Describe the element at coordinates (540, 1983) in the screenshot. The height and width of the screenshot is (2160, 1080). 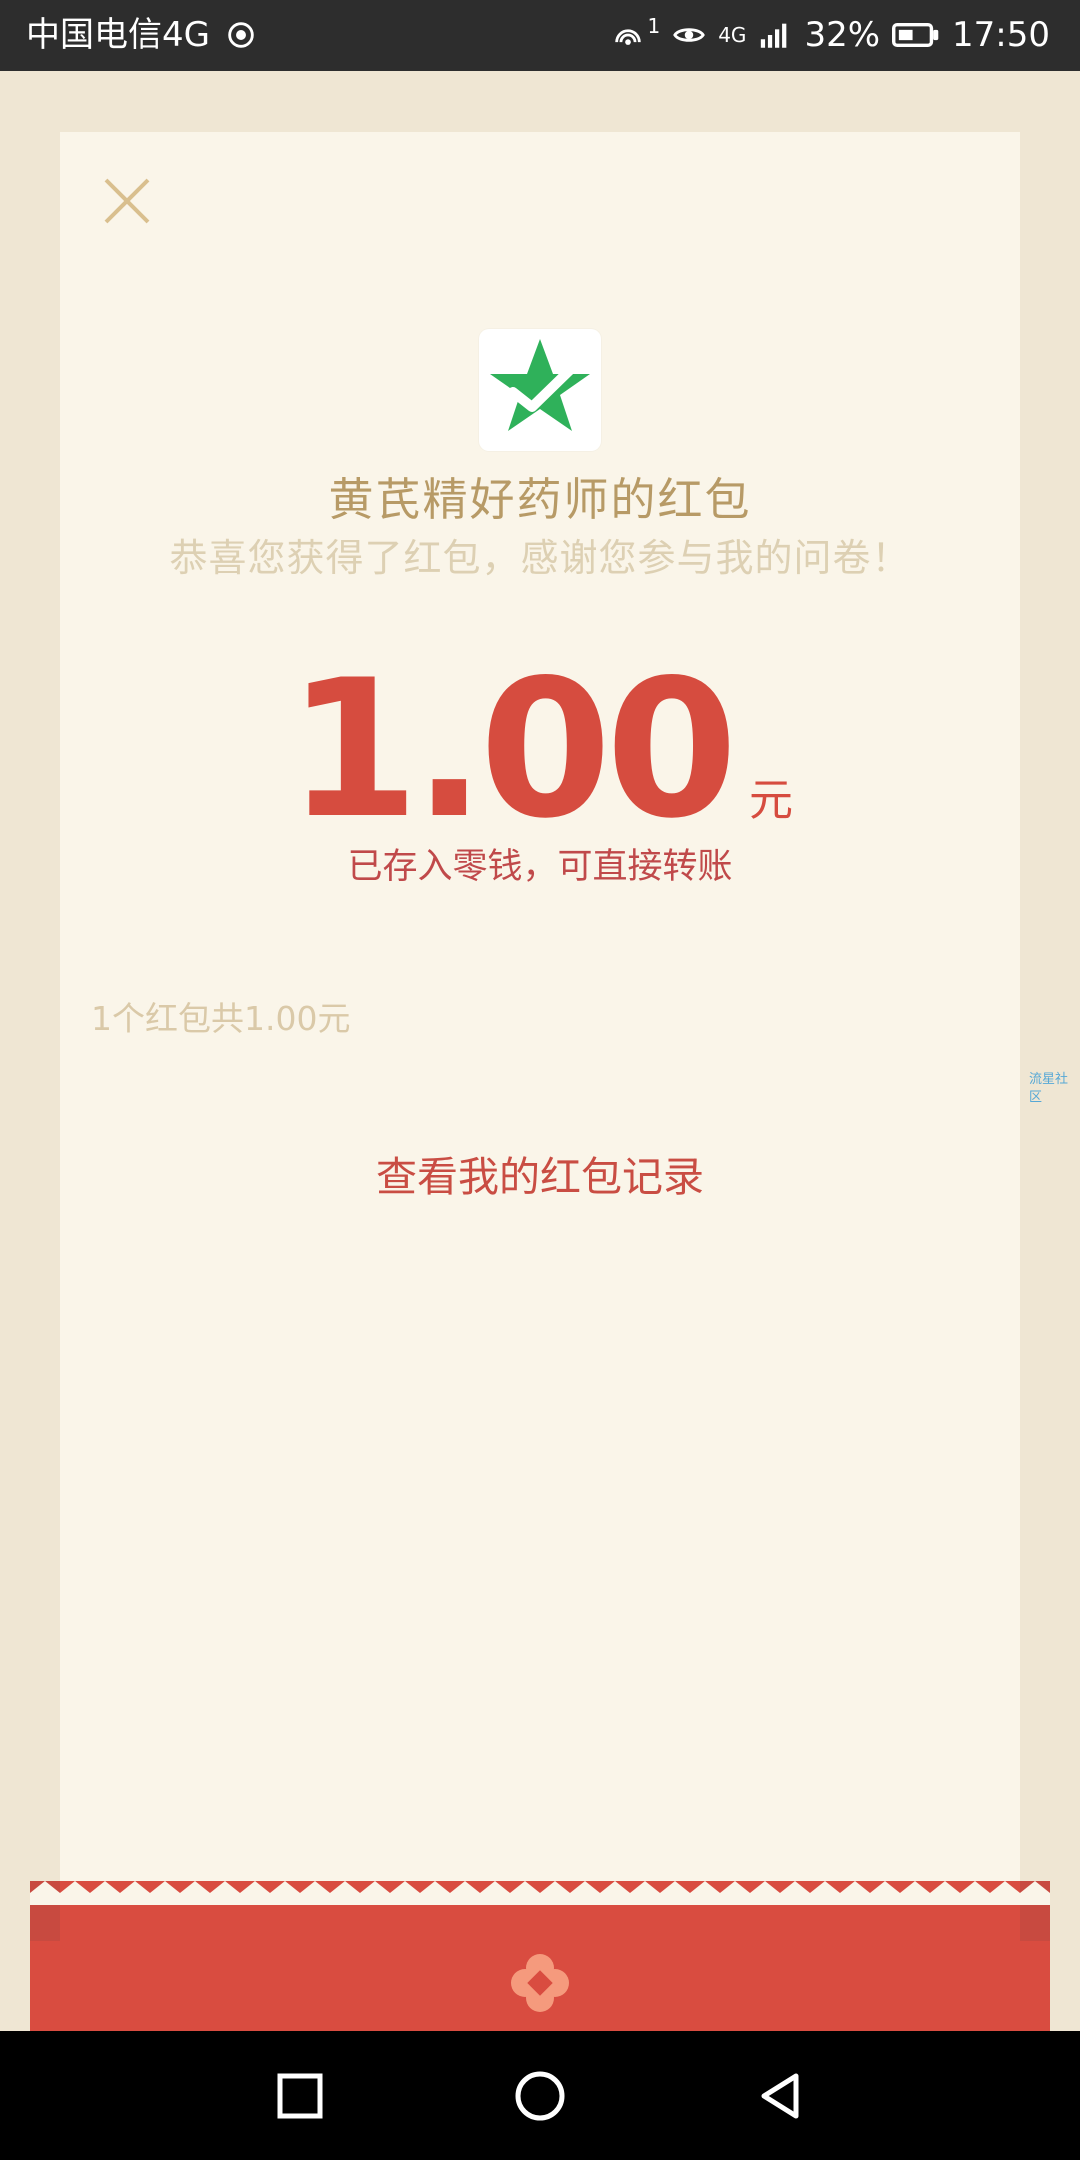
I see `red-packet-badge-icon` at that location.